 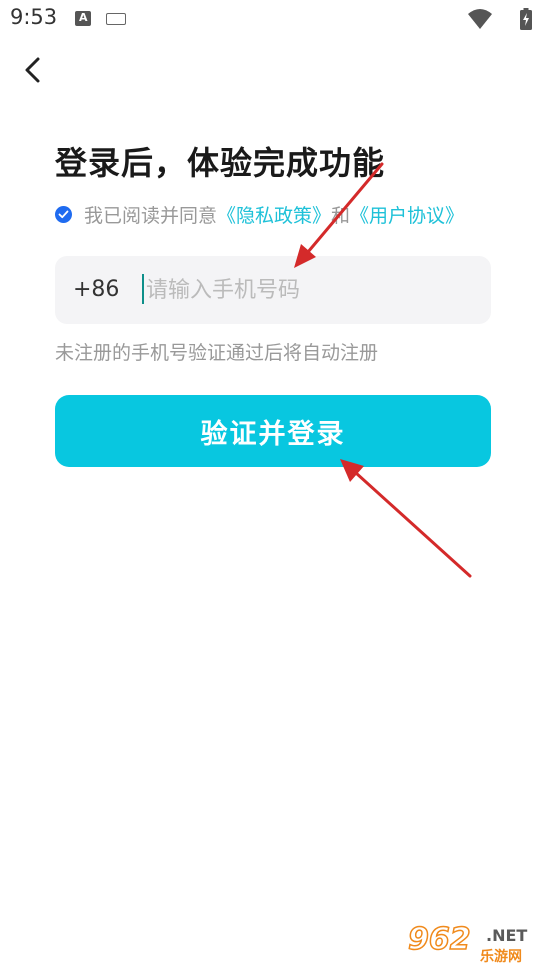 I want to click on status-bar: 9:53 A, so click(x=272, y=18).